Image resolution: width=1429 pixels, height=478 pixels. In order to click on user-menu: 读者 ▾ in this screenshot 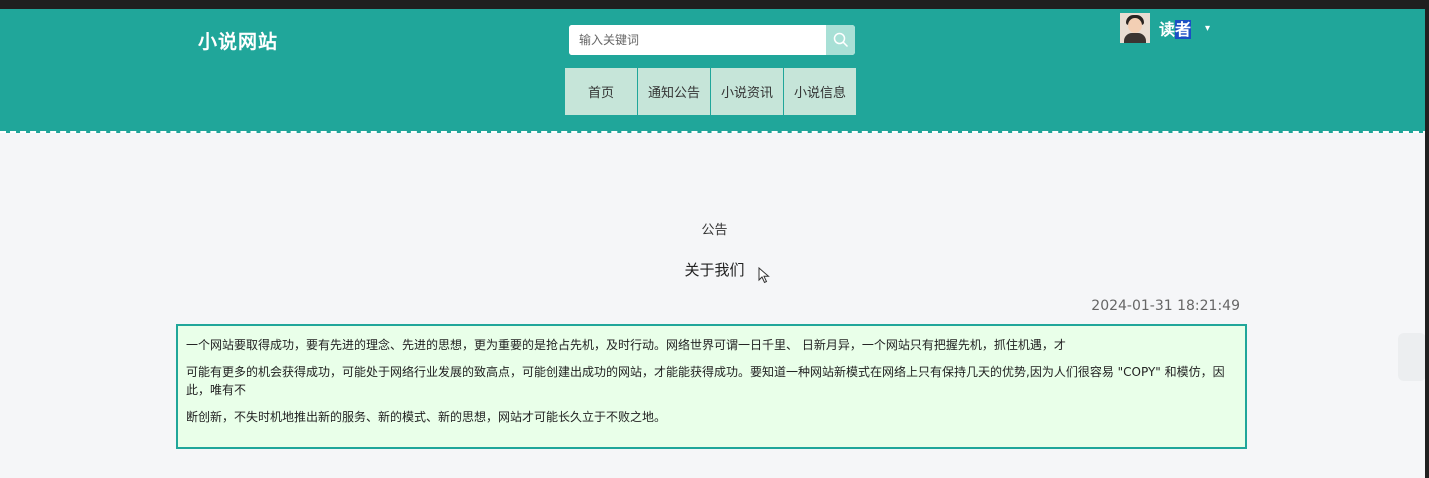, I will do `click(1165, 28)`.